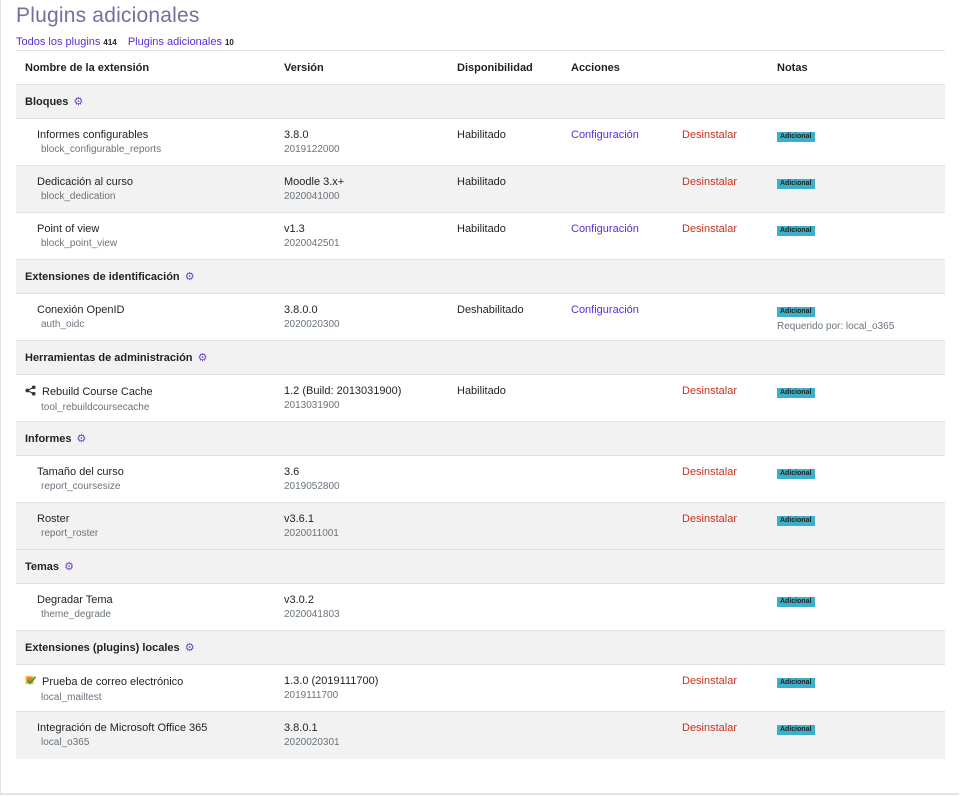 Image resolution: width=960 pixels, height=797 pixels. What do you see at coordinates (836, 326) in the screenshot?
I see `required-by-note: Requerido por: local_o365` at bounding box center [836, 326].